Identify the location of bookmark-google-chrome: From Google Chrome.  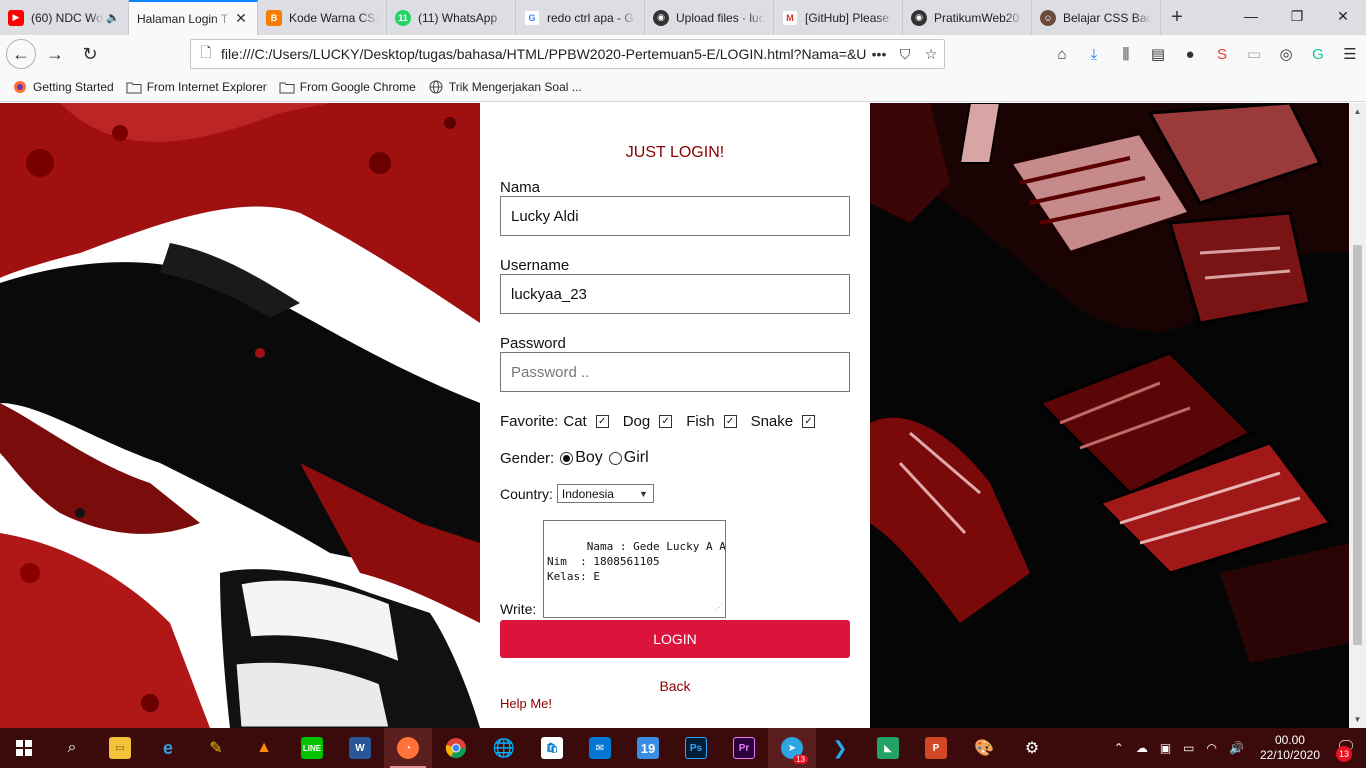
(347, 87).